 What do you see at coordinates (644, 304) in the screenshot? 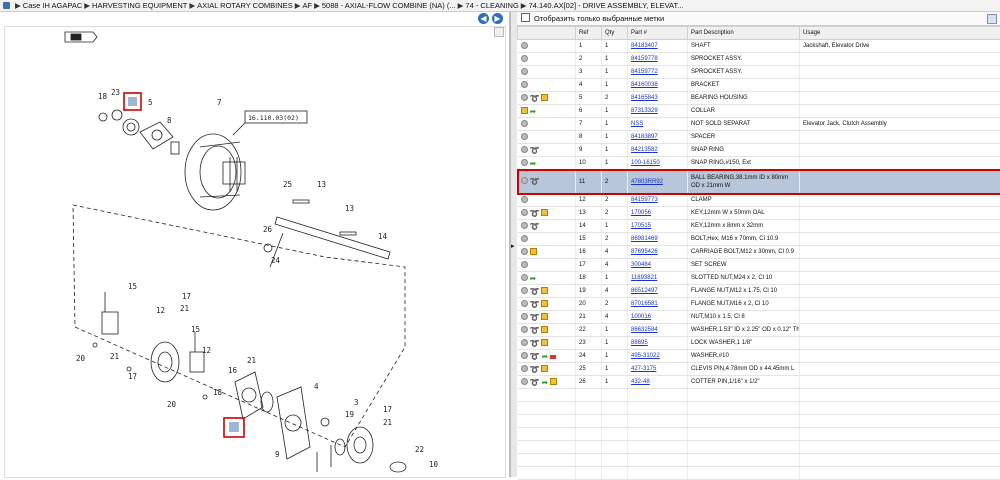
I see `part-number-link: 87016581` at bounding box center [644, 304].